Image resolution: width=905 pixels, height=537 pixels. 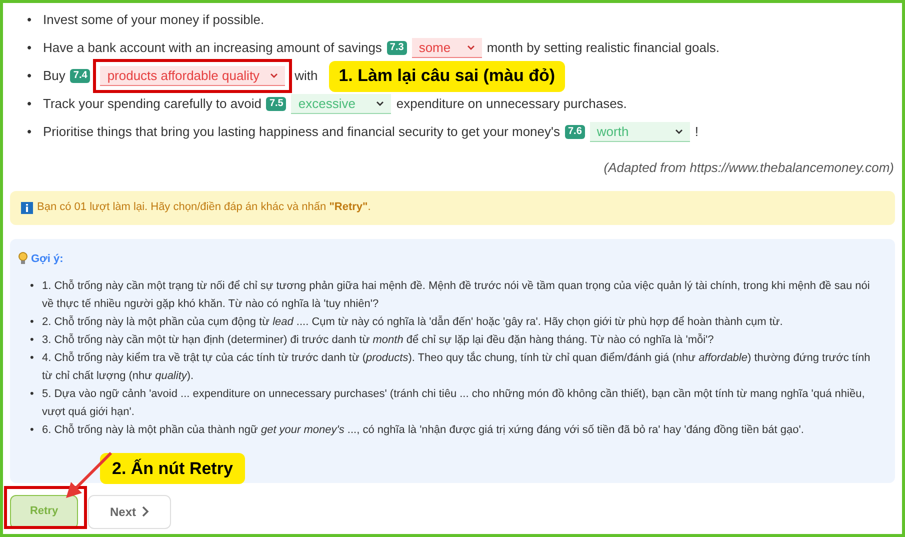 I want to click on sentence-text: Invest some of your money if possible., so click(x=153, y=20).